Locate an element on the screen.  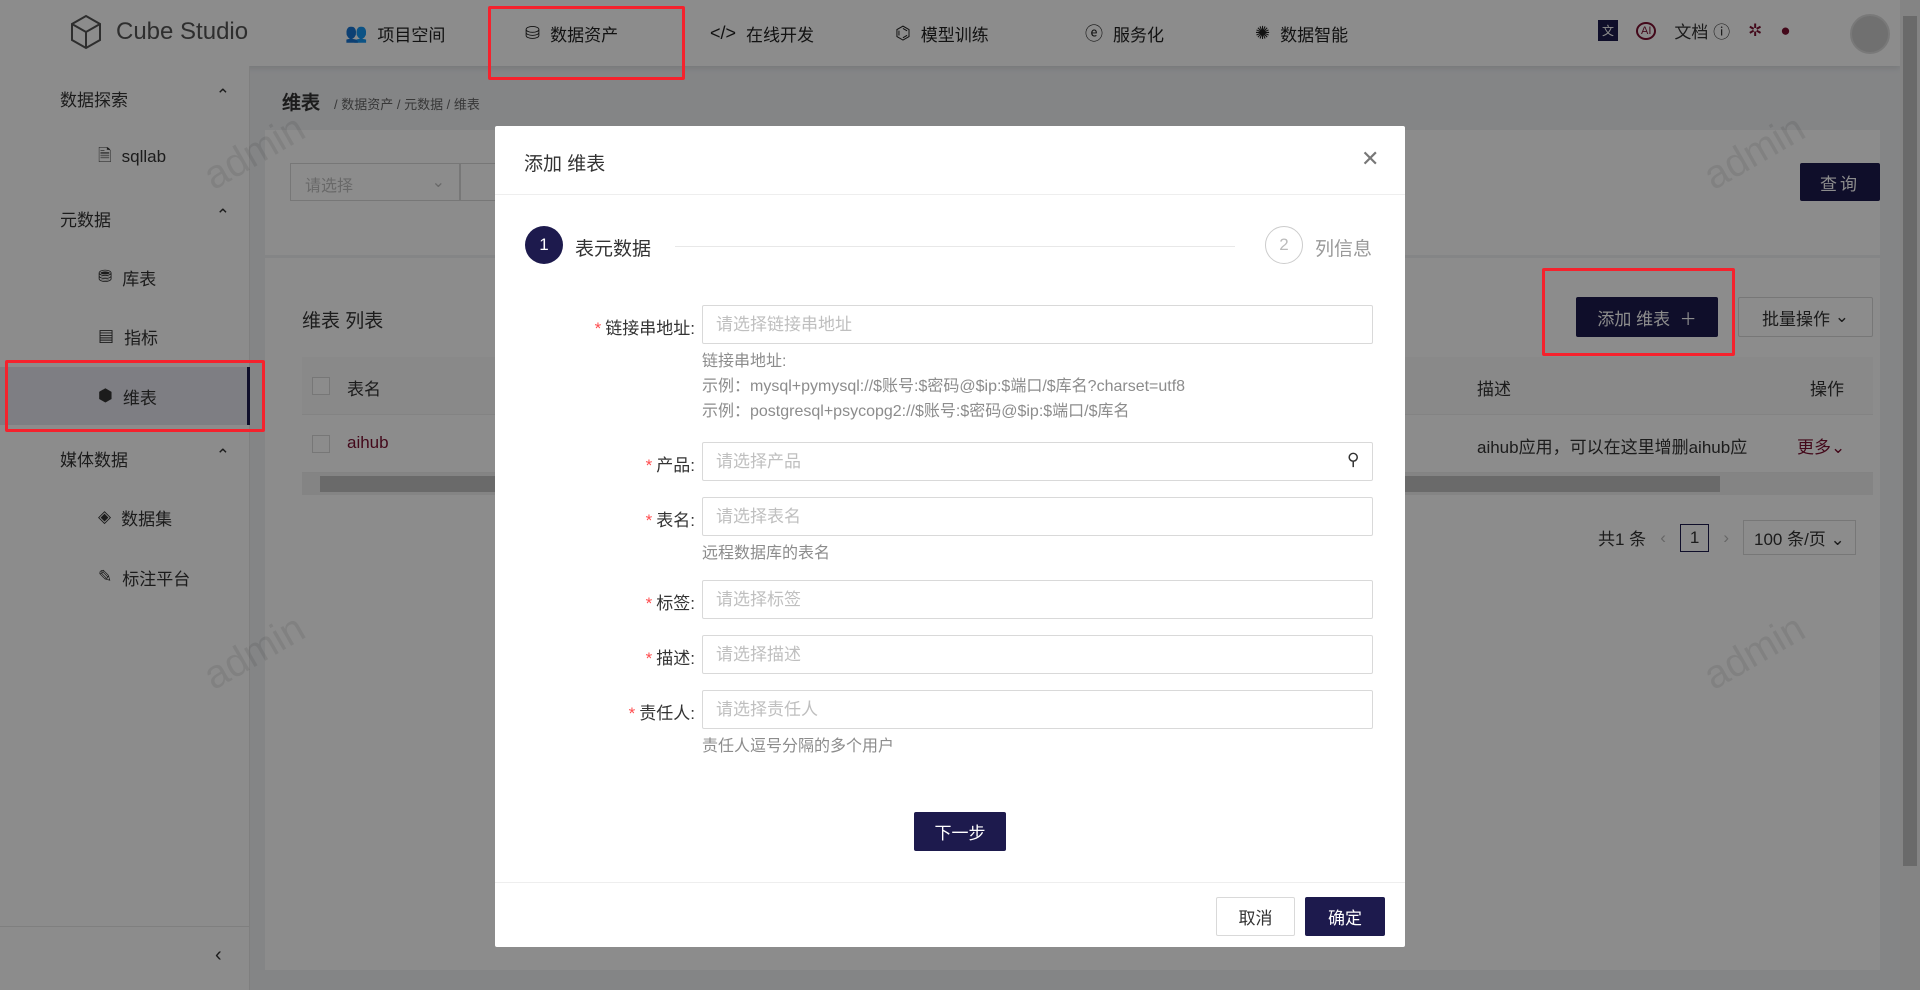
owner-input is located at coordinates (1037, 709).